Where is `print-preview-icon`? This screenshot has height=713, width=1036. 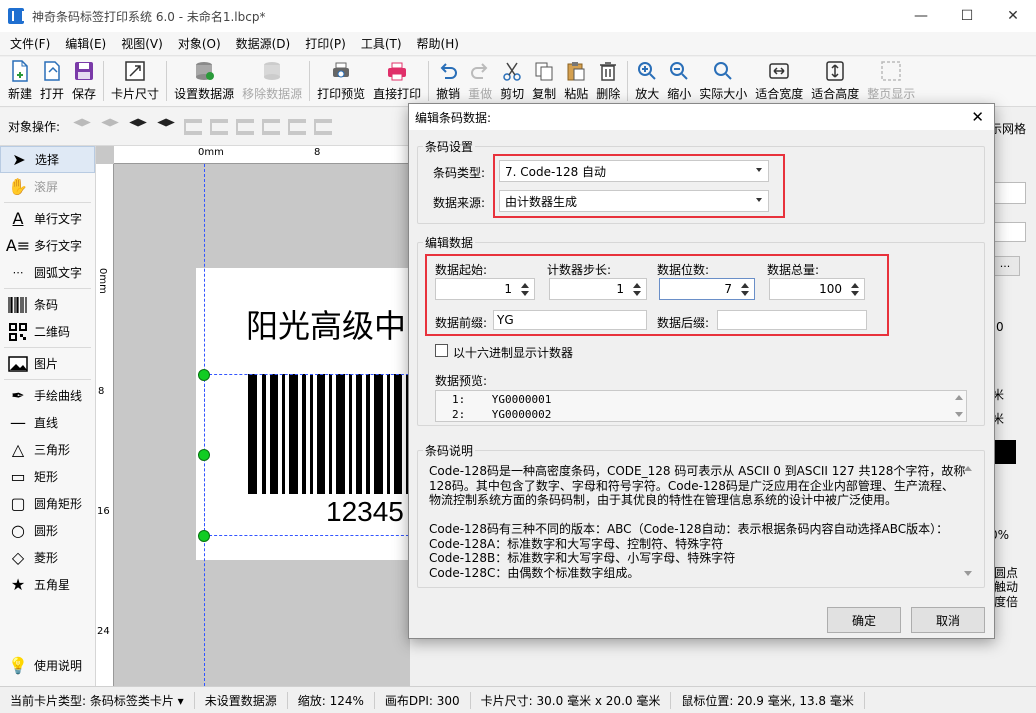
print-preview-icon is located at coordinates (341, 71).